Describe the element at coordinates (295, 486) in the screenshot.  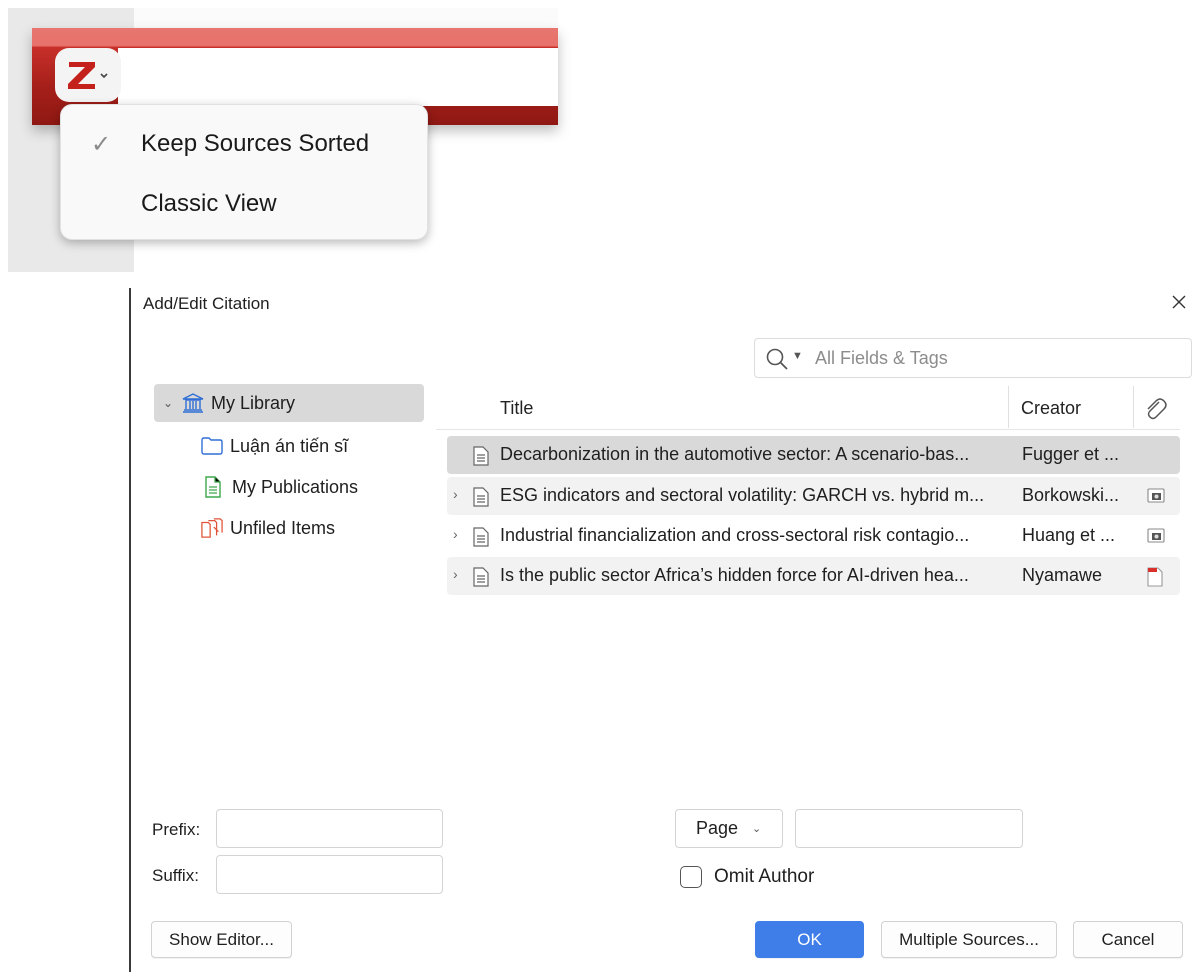
I see `collection-label: My Publications` at that location.